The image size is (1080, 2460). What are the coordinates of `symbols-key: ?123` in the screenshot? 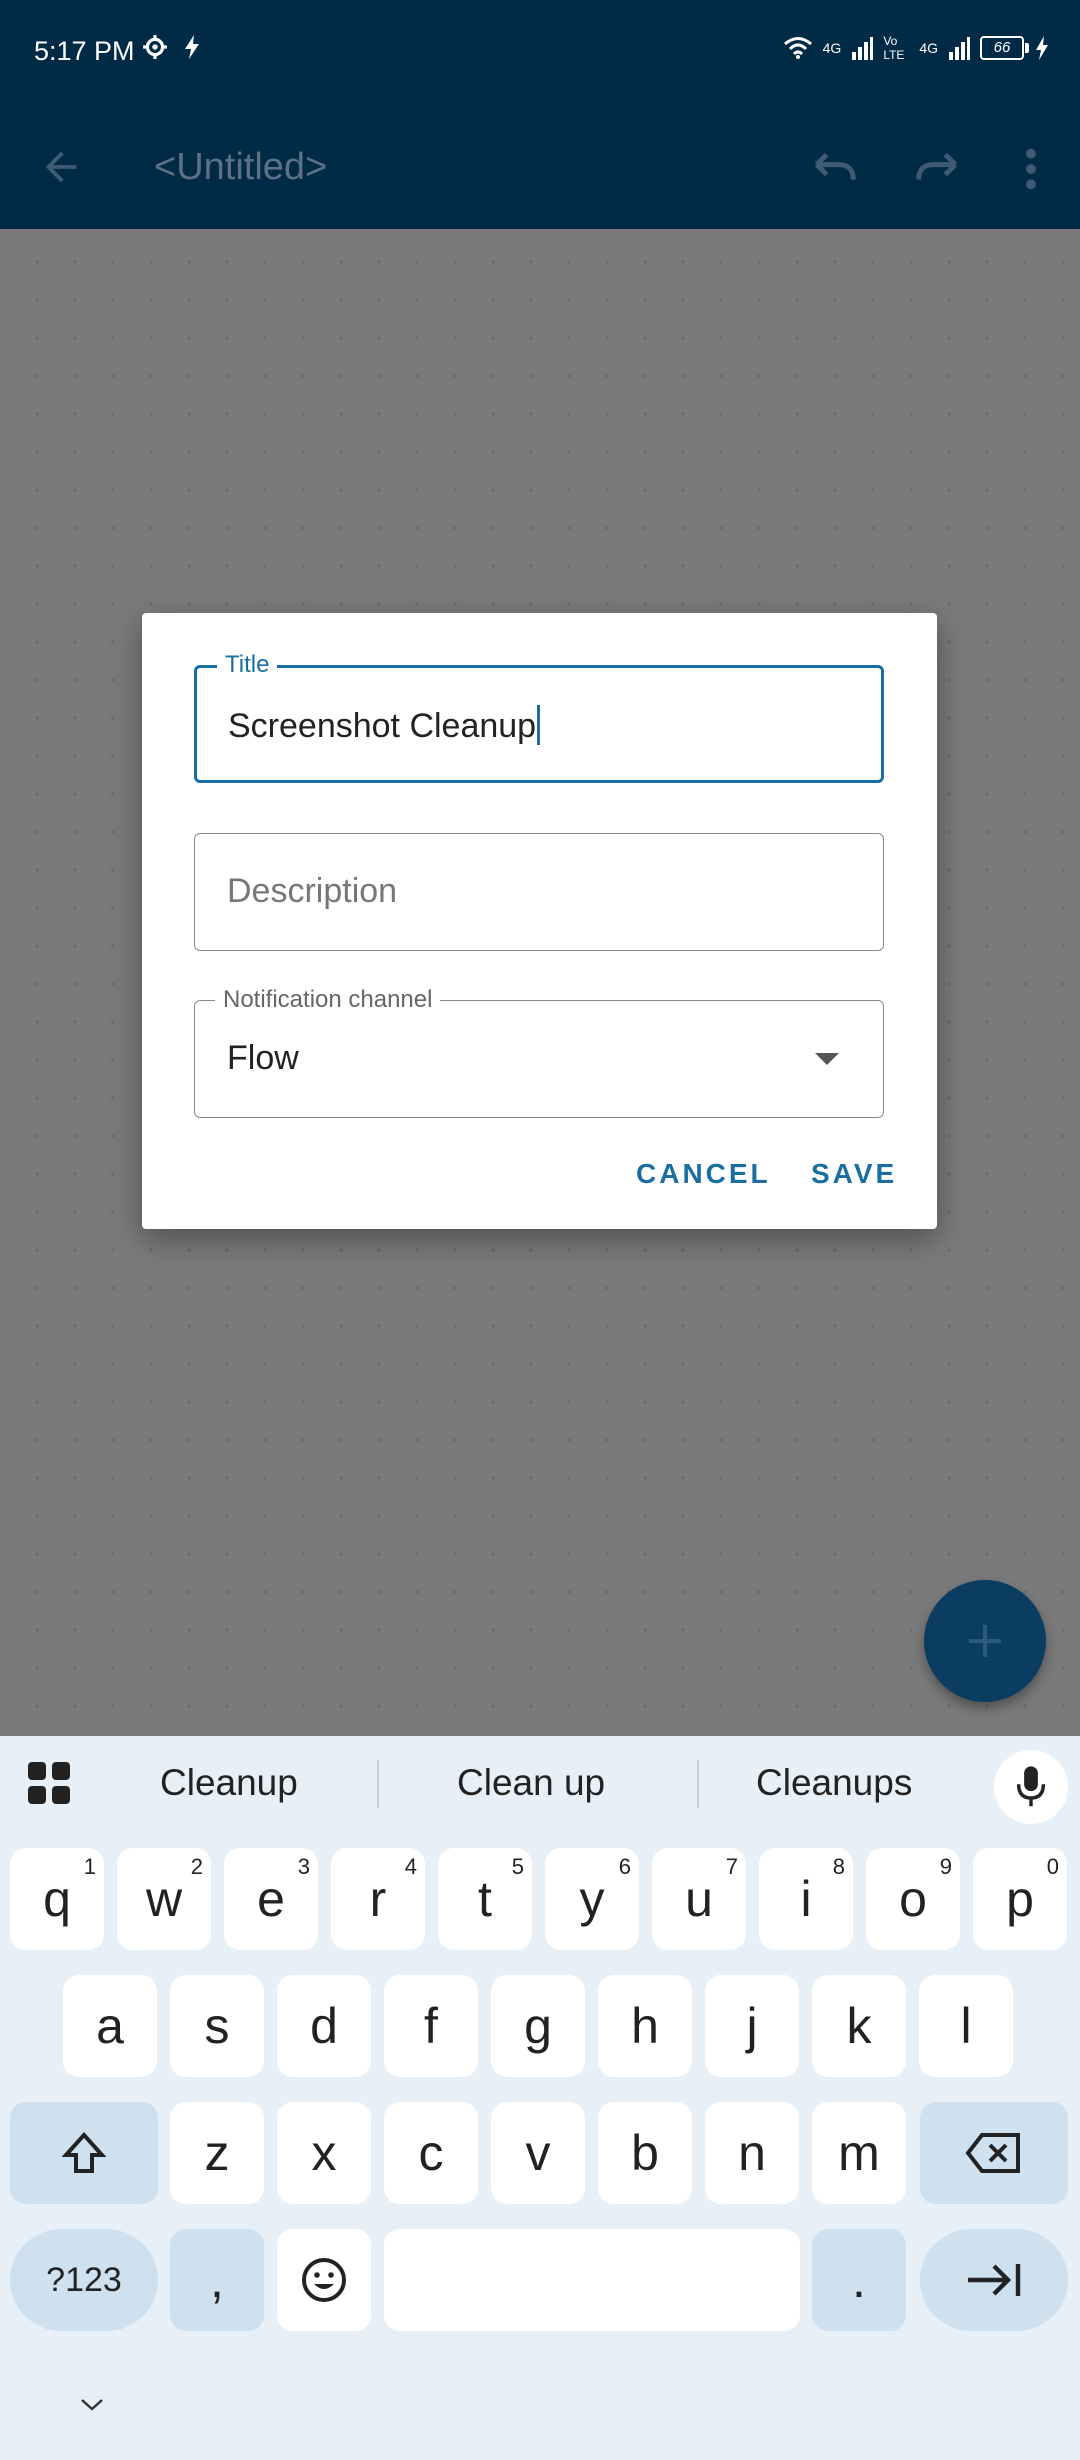 It's located at (84, 2280).